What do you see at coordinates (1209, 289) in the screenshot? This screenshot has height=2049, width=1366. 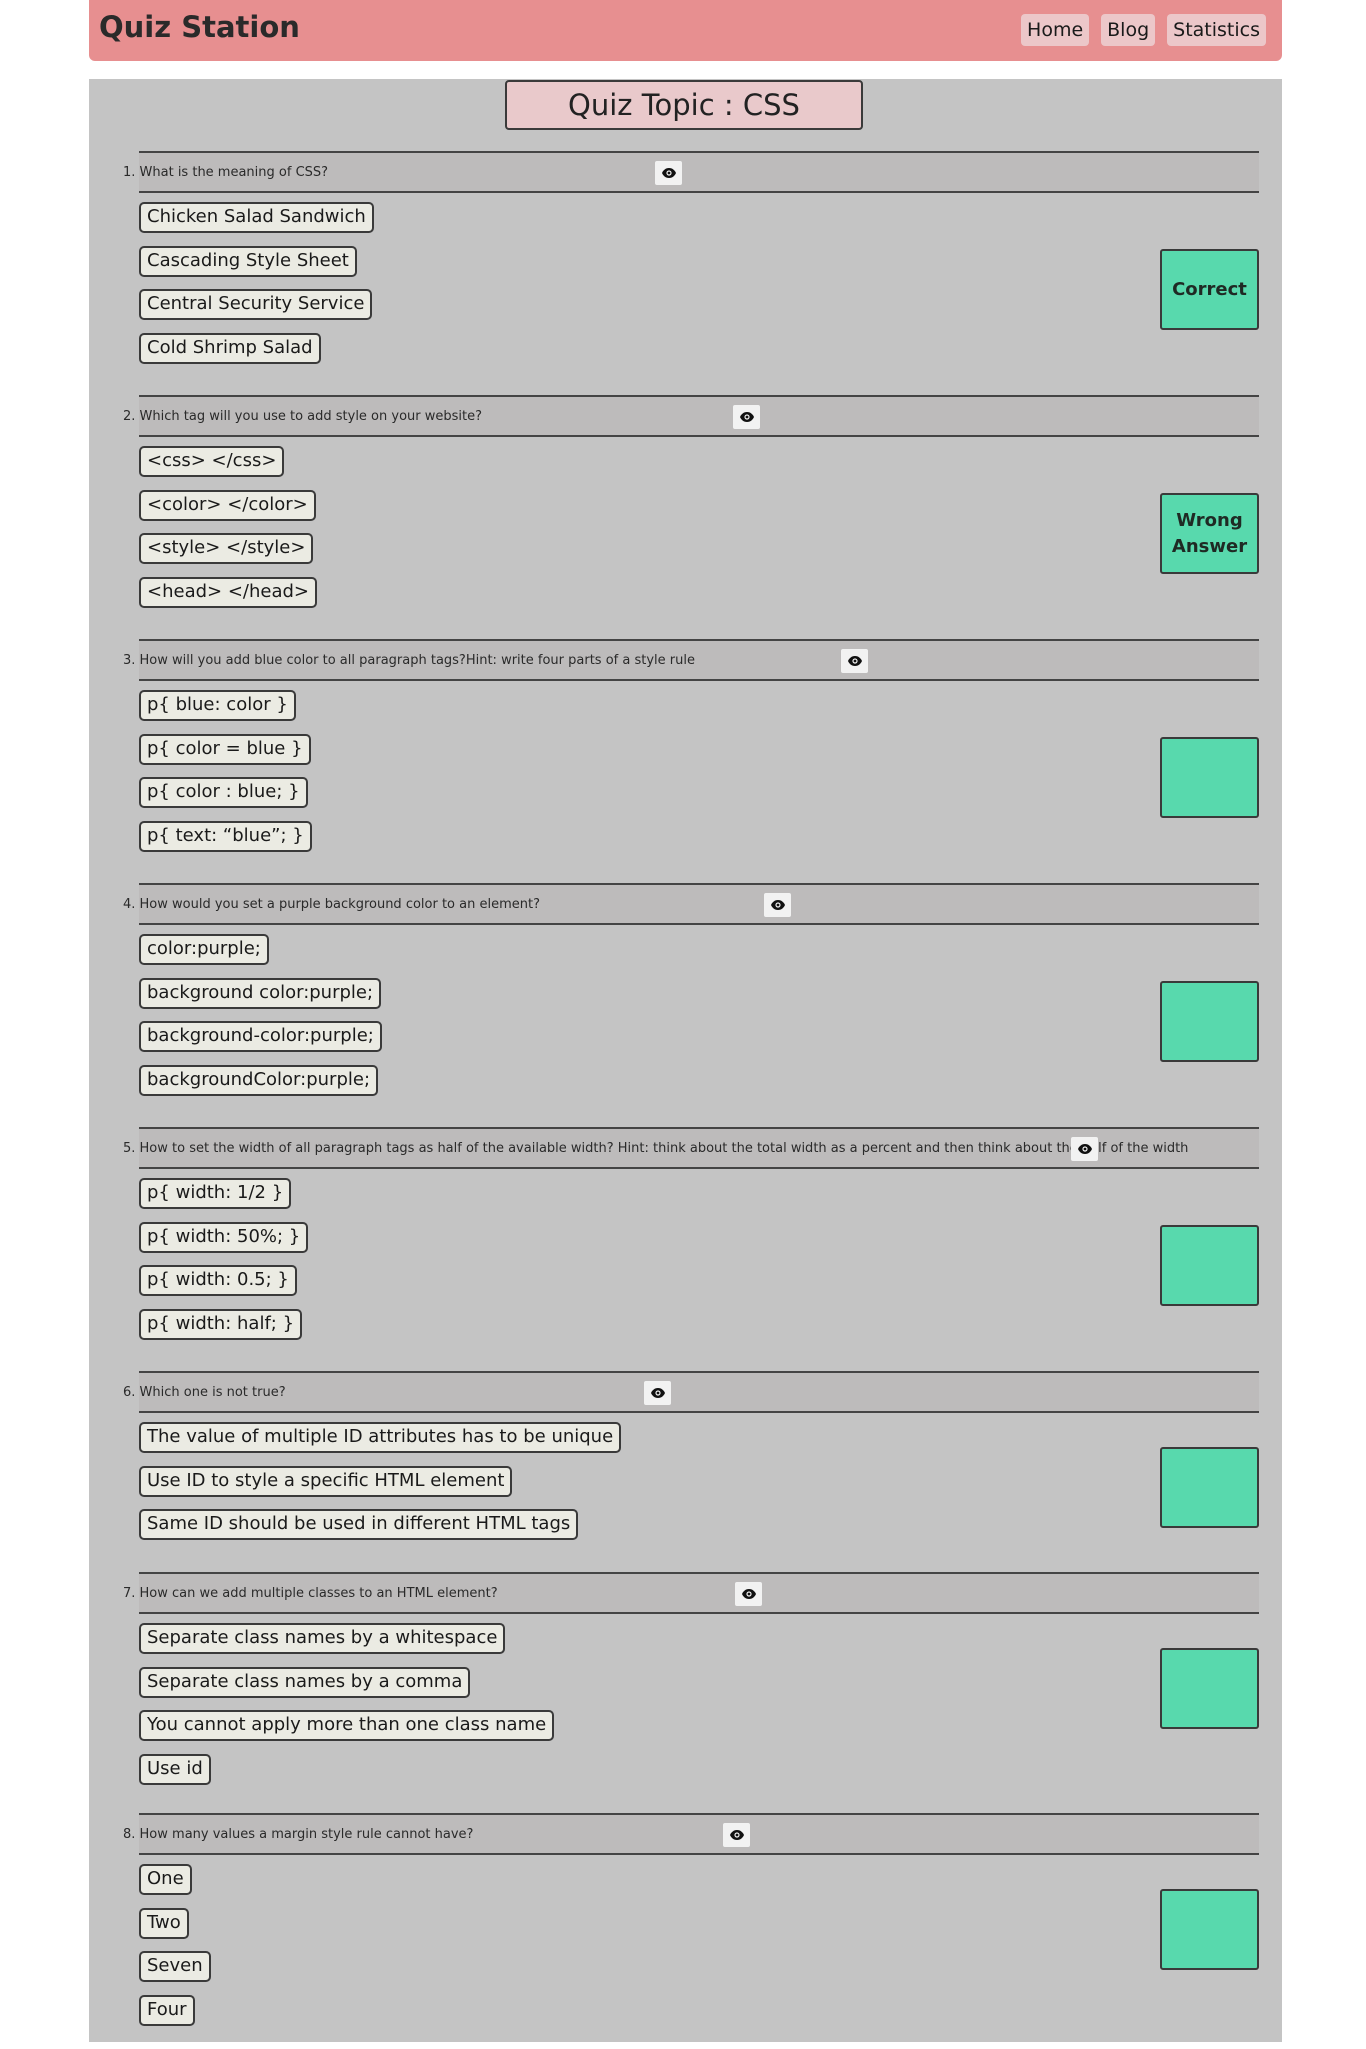 I see `result-box: Correct` at bounding box center [1209, 289].